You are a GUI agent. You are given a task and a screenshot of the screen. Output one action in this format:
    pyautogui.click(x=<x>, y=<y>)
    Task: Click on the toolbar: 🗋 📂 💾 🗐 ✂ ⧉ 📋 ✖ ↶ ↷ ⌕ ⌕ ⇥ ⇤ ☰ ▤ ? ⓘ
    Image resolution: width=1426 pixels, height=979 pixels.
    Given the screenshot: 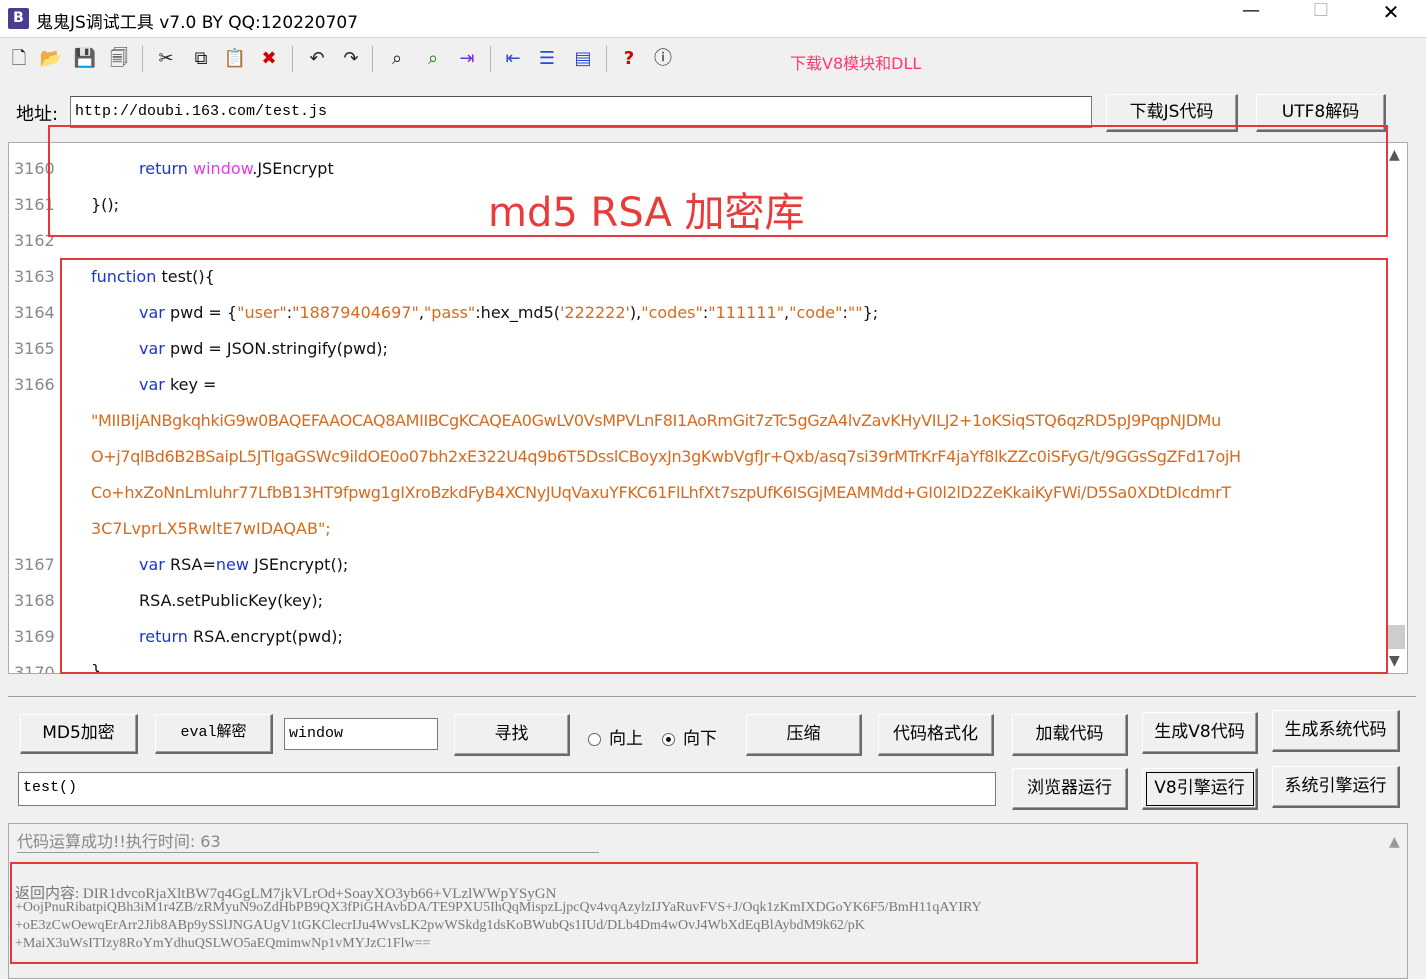 What is the action you would take?
    pyautogui.click(x=713, y=59)
    